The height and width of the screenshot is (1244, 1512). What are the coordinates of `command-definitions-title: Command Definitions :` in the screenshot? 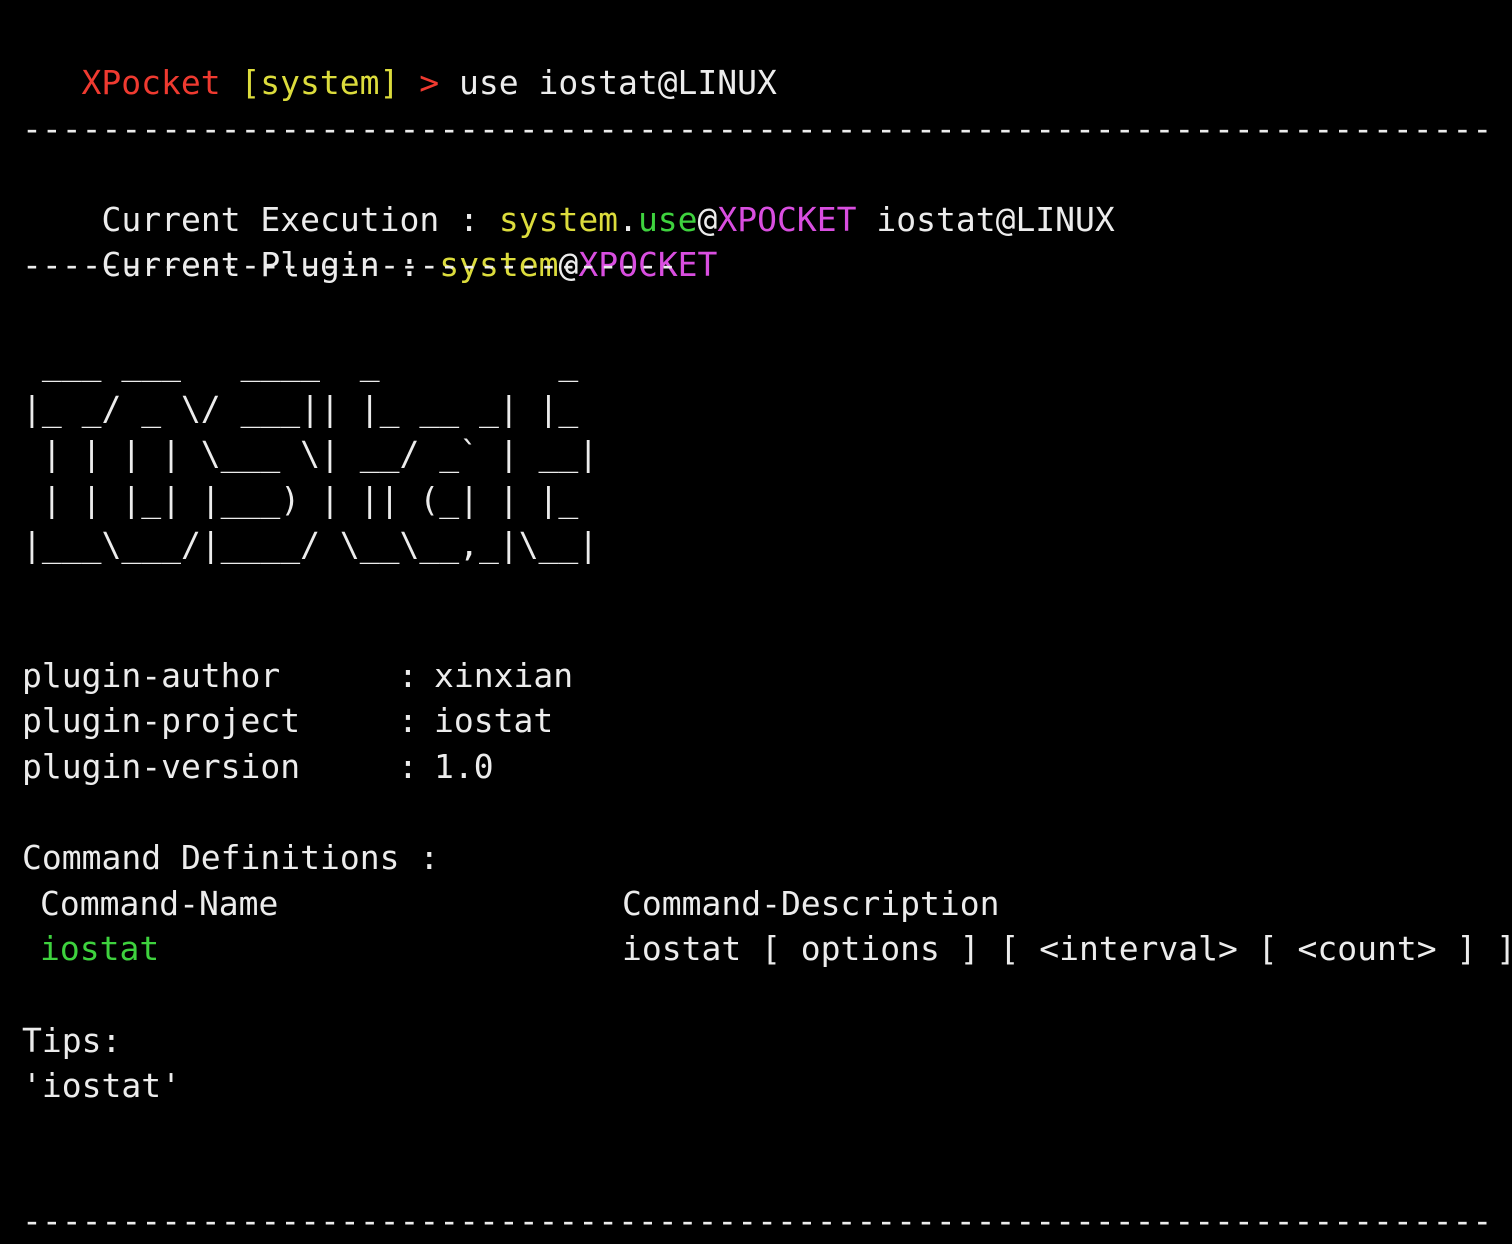 It's located at (231, 857).